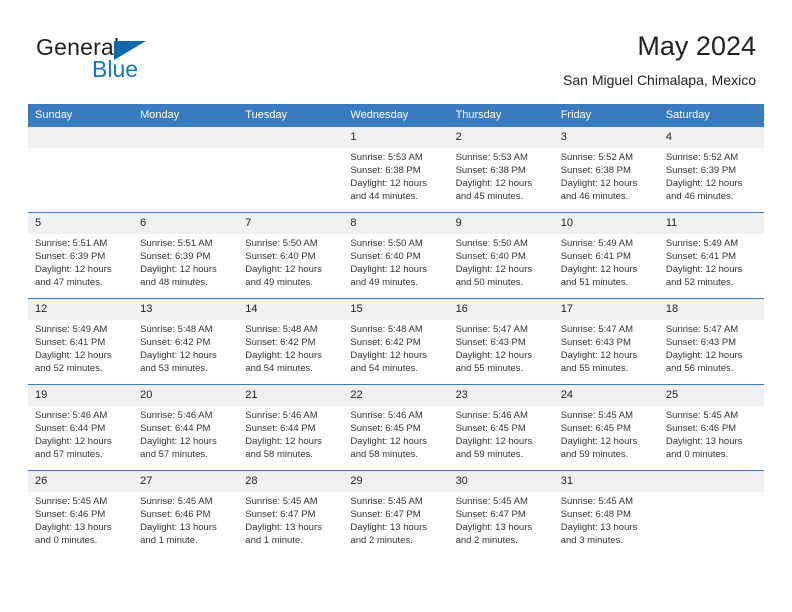 This screenshot has width=792, height=612. What do you see at coordinates (597, 157) in the screenshot?
I see `day-detail-line: Sunrise: 5:52 AM` at bounding box center [597, 157].